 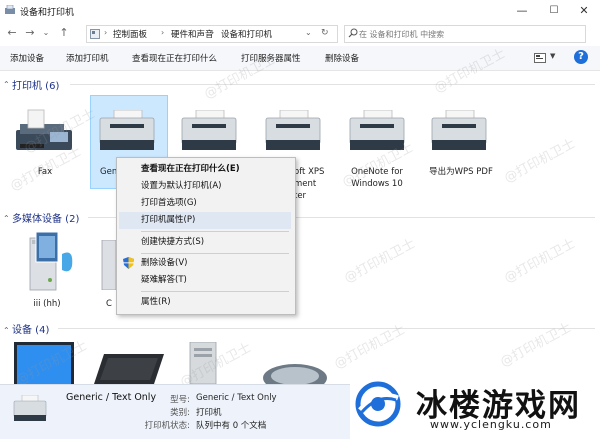 What do you see at coordinates (205, 203) in the screenshot?
I see `menu-item-printing-preferences: 打印首选项(G)` at bounding box center [205, 203].